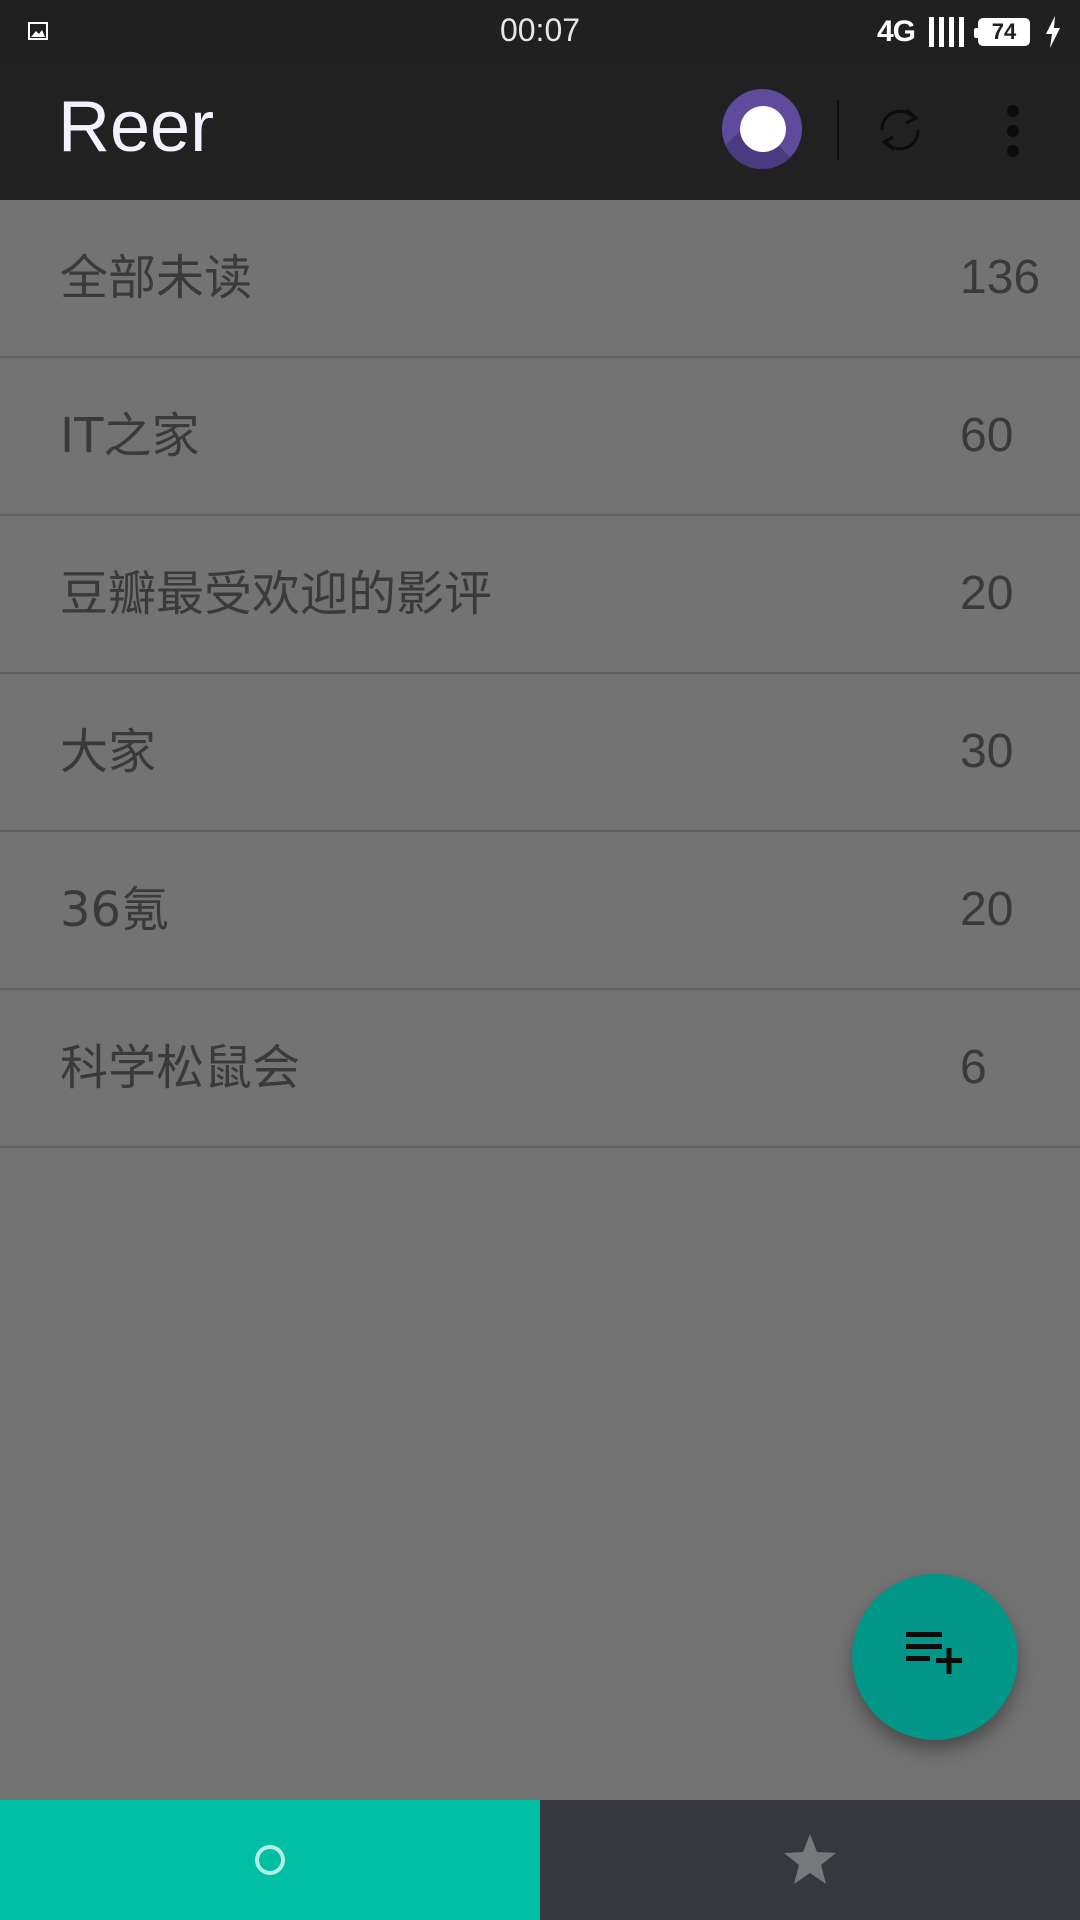  Describe the element at coordinates (540, 1069) in the screenshot. I see `feed-item: 科学松鼠会 6` at that location.